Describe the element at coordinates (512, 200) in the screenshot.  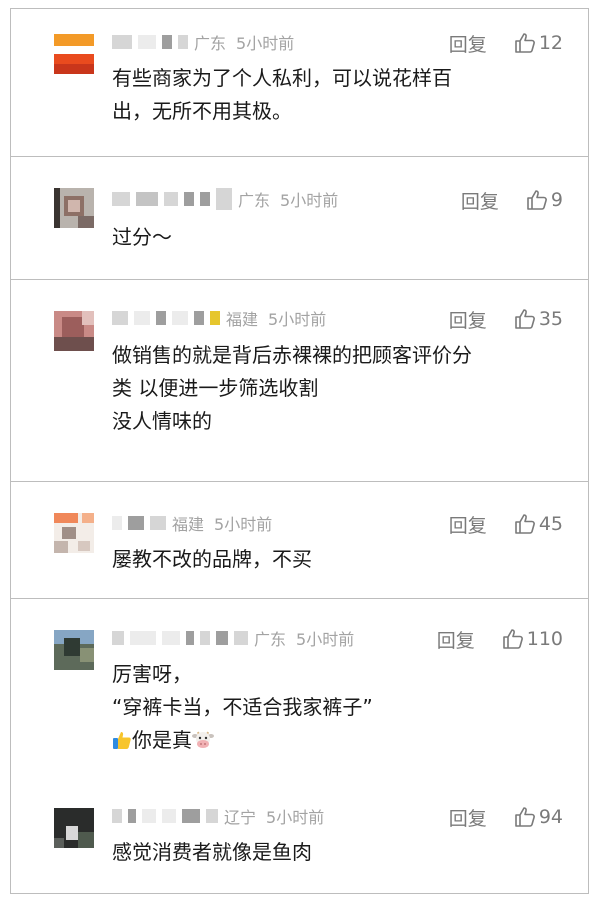
I see `comment-actions: 回复 9` at that location.